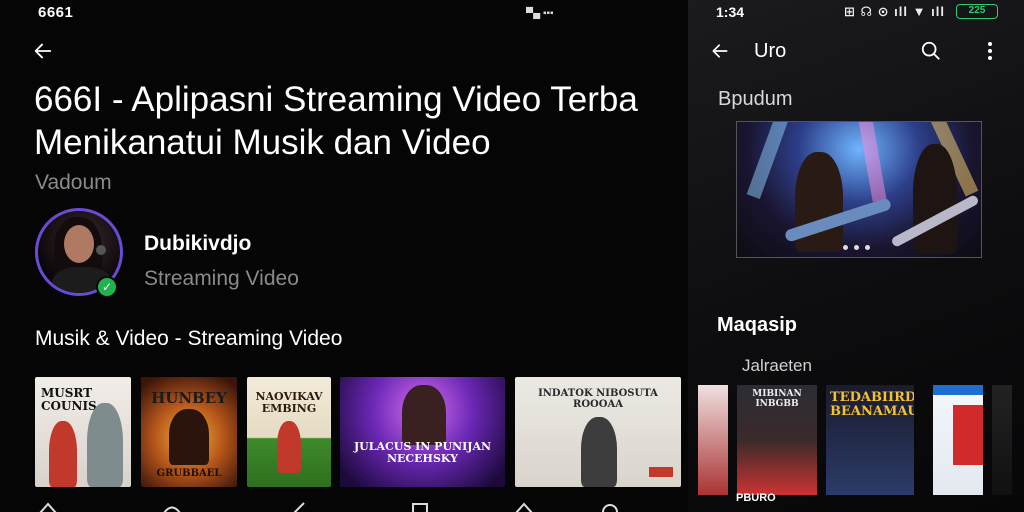 Image resolution: width=1024 pixels, height=512 pixels. What do you see at coordinates (713, 440) in the screenshot?
I see `video-thumbnail-r0` at bounding box center [713, 440].